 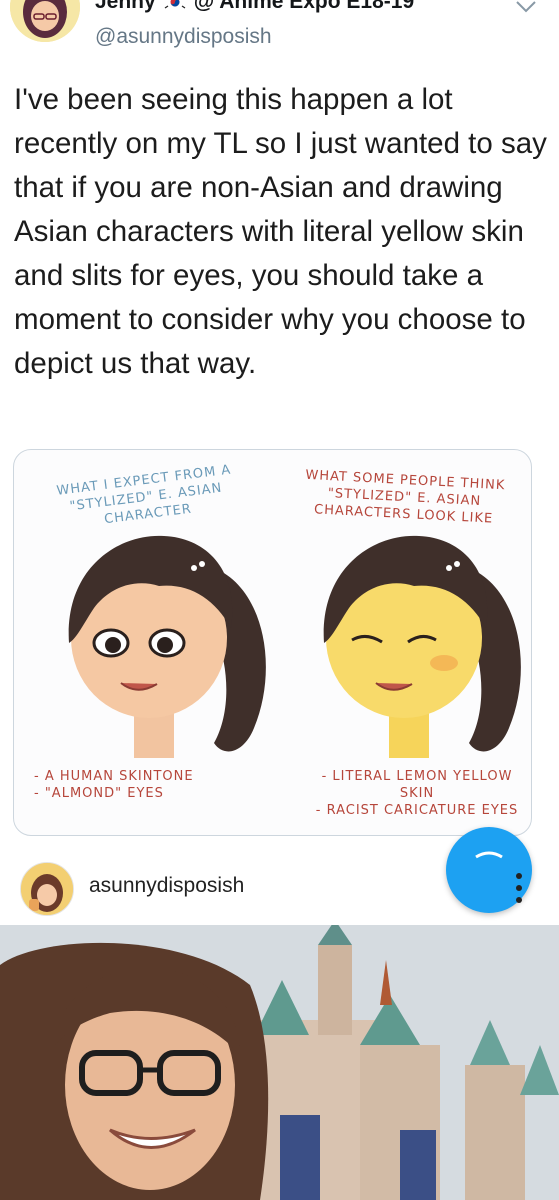 What do you see at coordinates (417, 776) in the screenshot?
I see `right-note-line-1: - LITERAL LEMON YELLOW` at bounding box center [417, 776].